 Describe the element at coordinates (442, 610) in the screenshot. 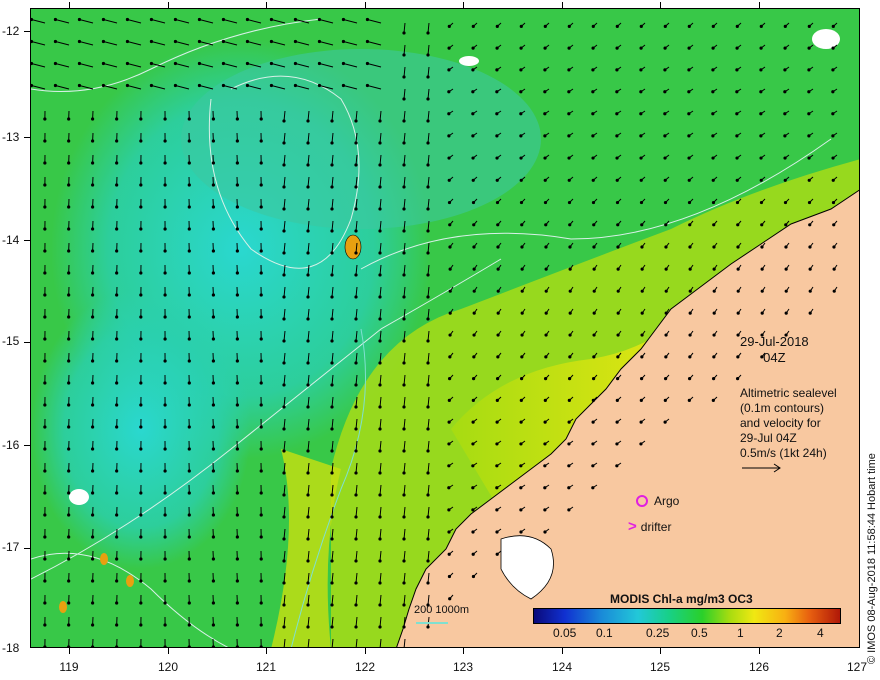

I see `depth-contour-legend: 200 1000m` at that location.